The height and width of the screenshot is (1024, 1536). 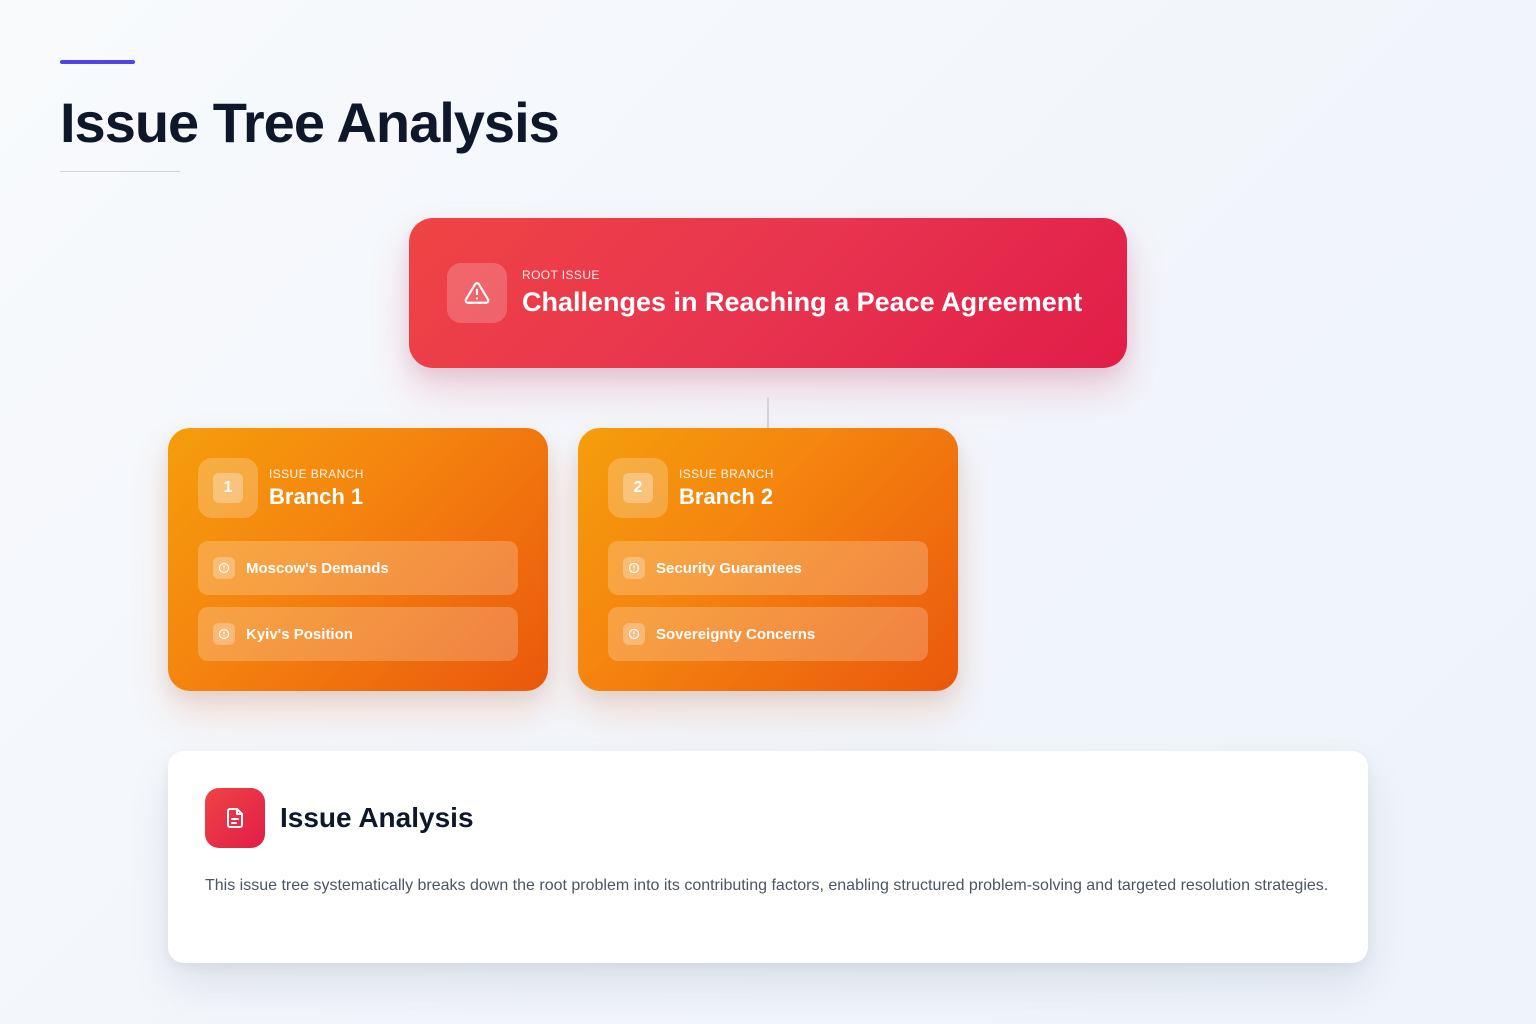 What do you see at coordinates (768, 601) in the screenshot?
I see `sub-issue-list: Security Guarantees Sovereignty Concerns` at bounding box center [768, 601].